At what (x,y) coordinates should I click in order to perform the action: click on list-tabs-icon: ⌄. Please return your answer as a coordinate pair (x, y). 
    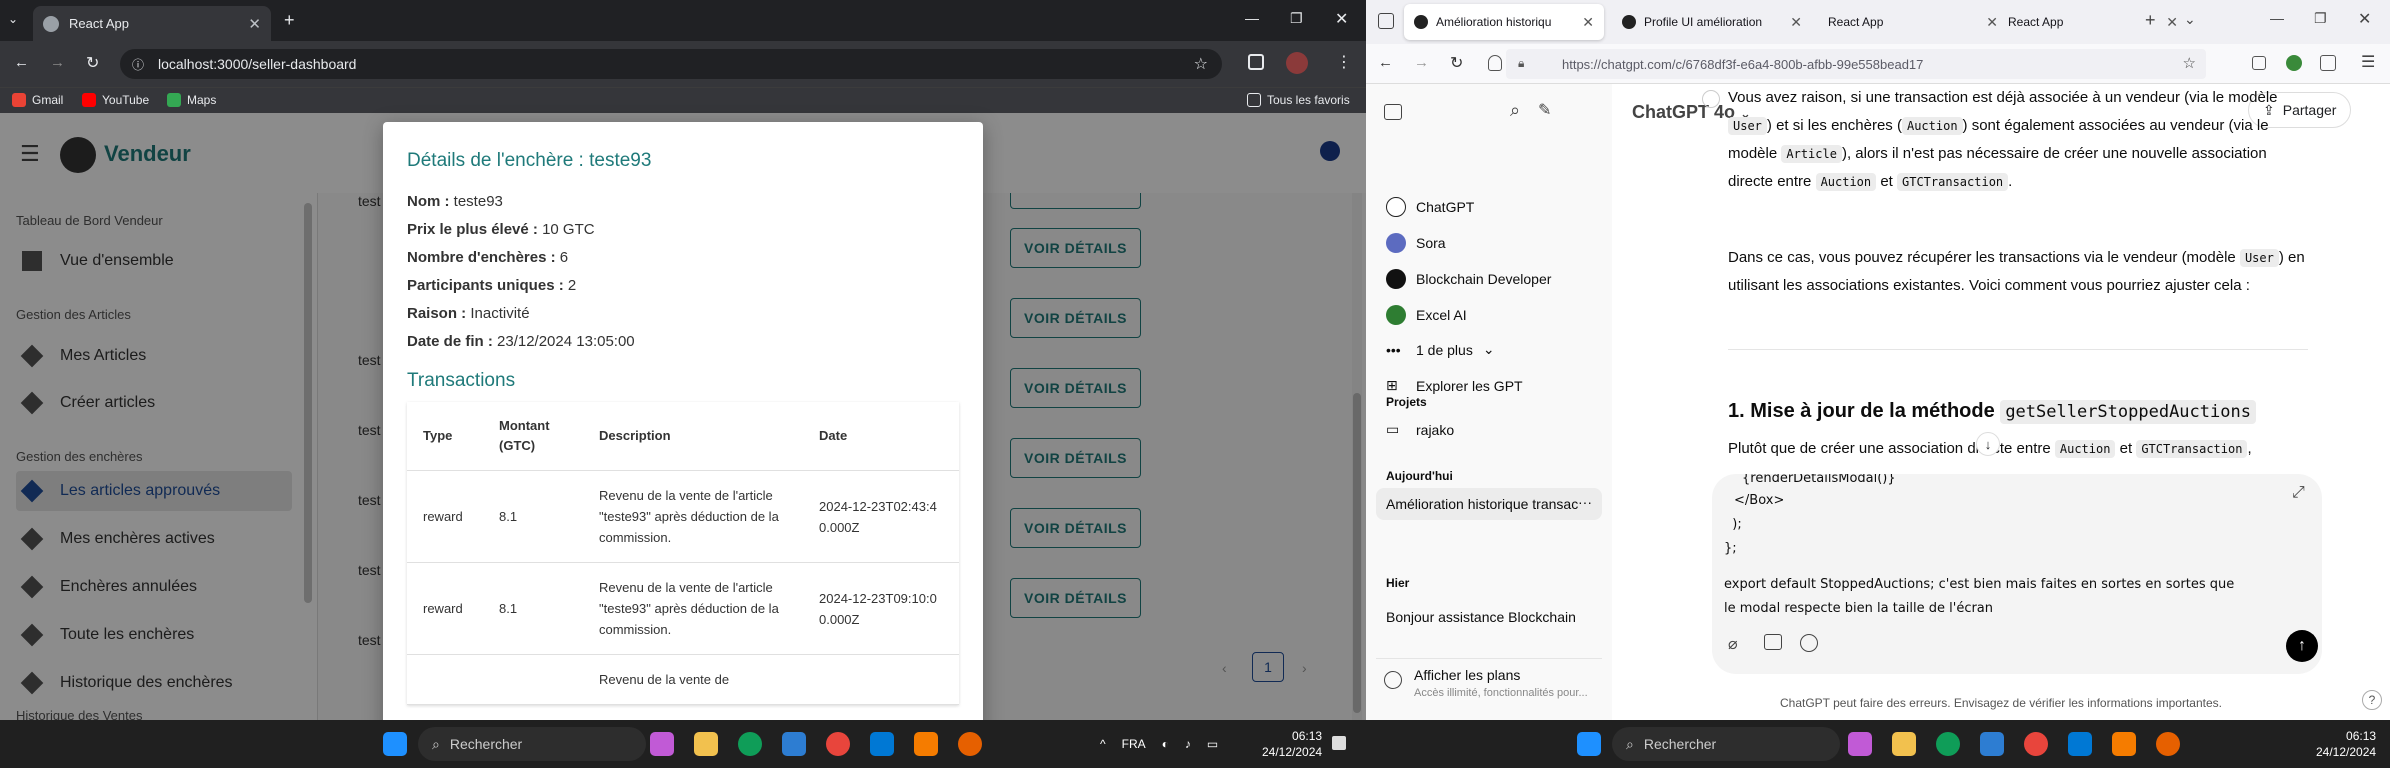
    Looking at the image, I should click on (2190, 19).